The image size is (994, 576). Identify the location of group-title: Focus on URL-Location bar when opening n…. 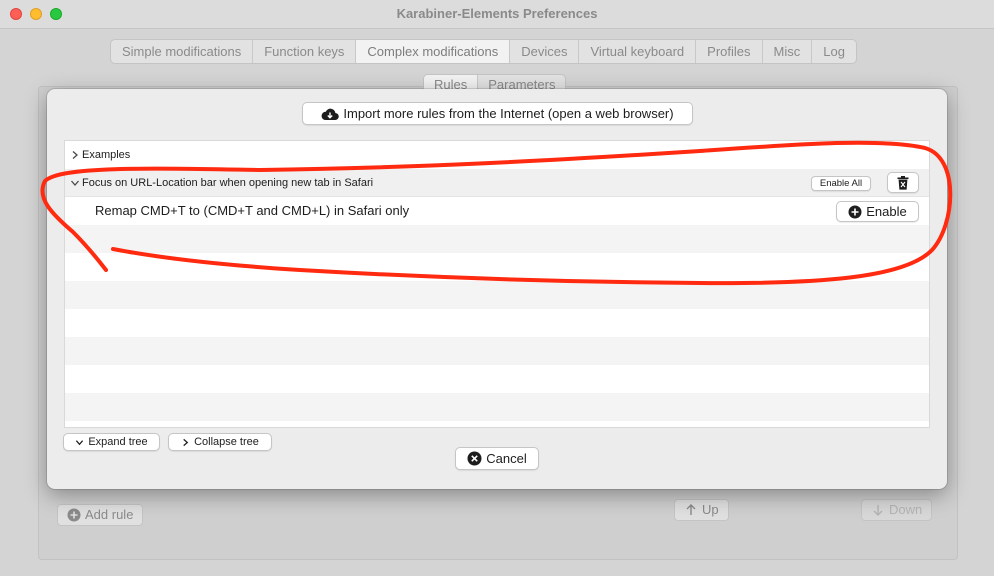
(228, 183).